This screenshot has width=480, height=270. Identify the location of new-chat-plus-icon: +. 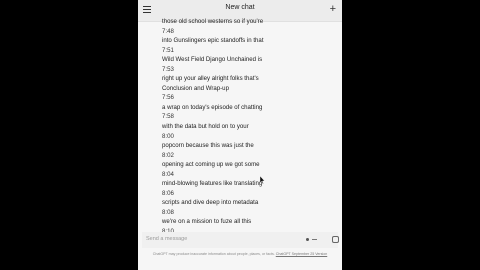
(333, 9).